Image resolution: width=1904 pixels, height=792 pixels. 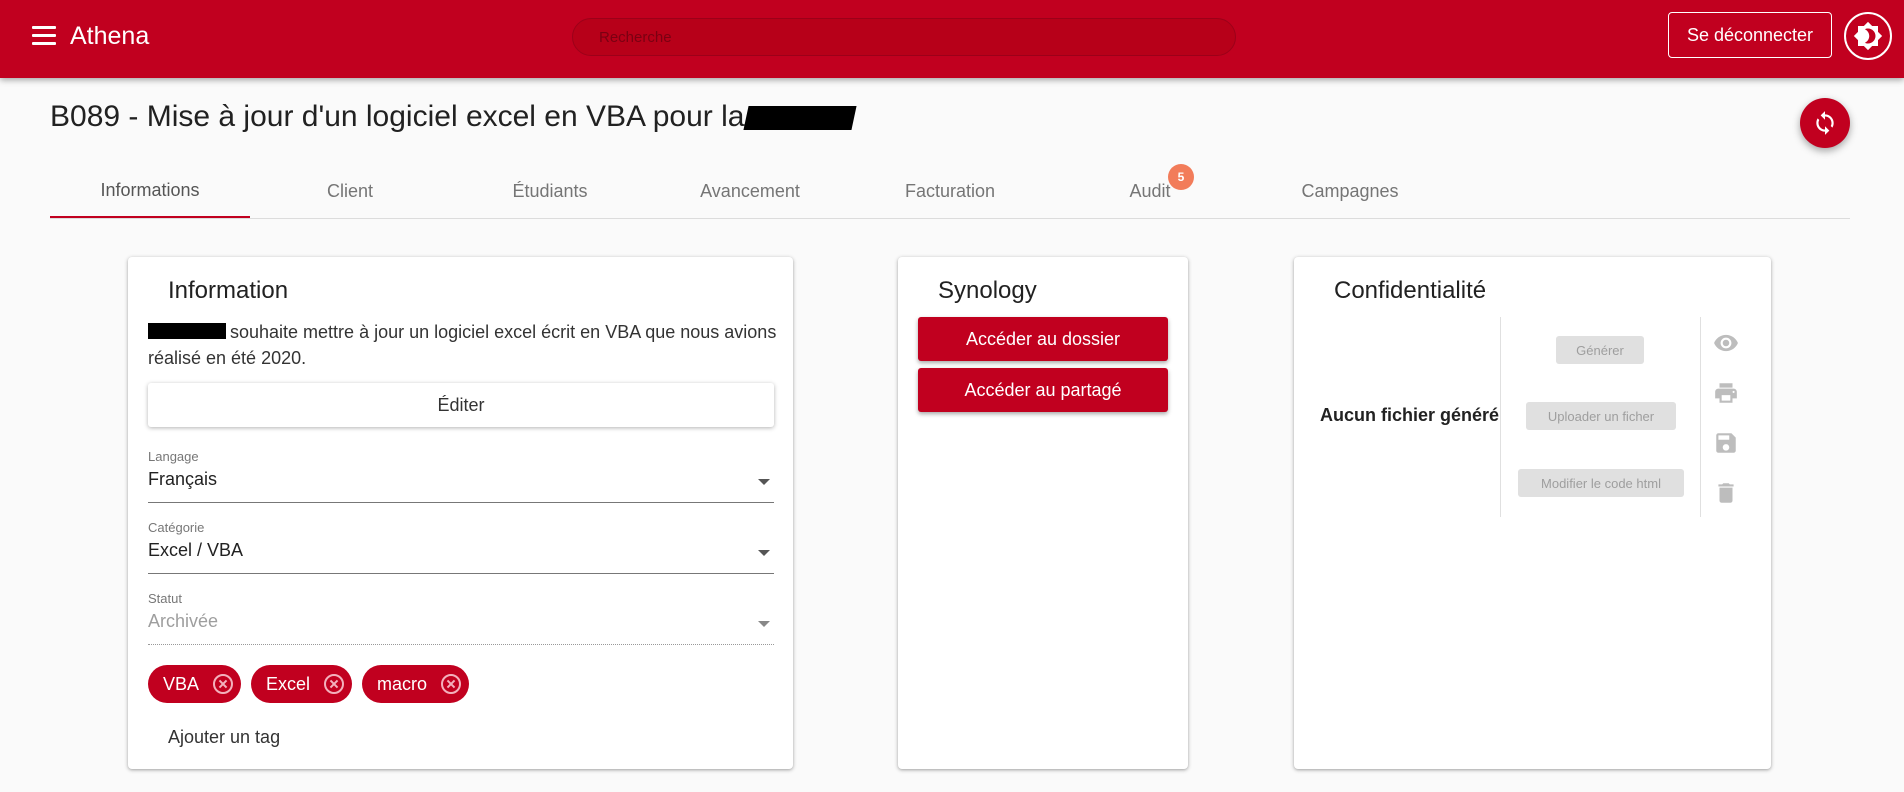 What do you see at coordinates (904, 37) in the screenshot?
I see `search-input` at bounding box center [904, 37].